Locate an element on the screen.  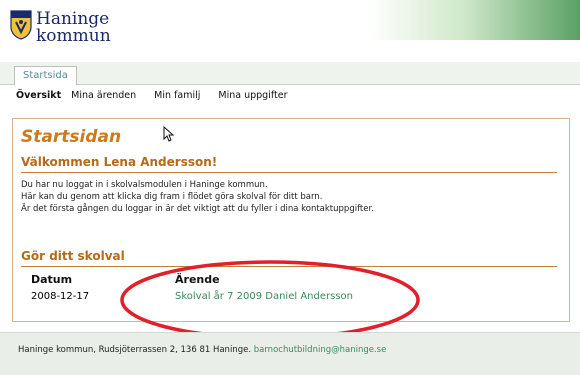
tab-startsida: Startsida is located at coordinates (45, 75).